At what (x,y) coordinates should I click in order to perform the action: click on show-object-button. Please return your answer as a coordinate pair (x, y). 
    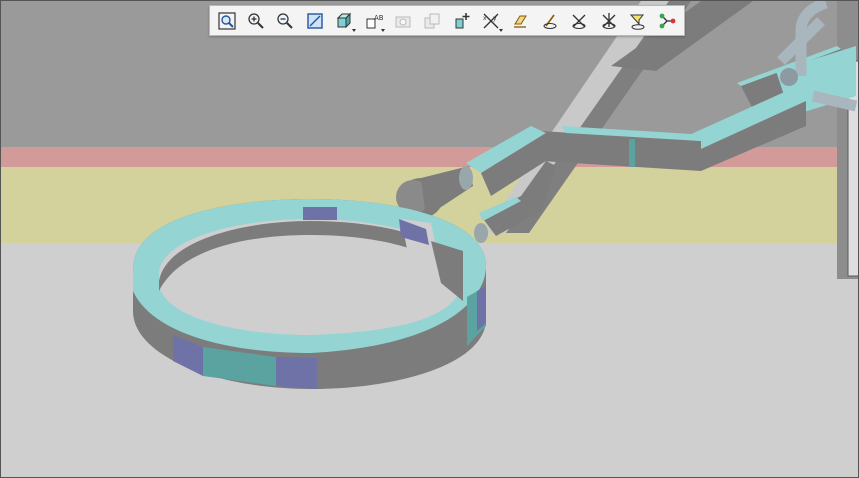
    Looking at the image, I should click on (549, 20).